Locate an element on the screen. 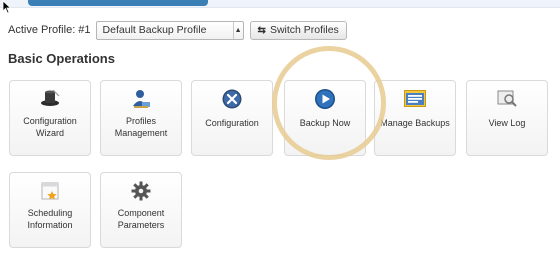  profile-select-value: Default Backup Profile is located at coordinates (154, 29).